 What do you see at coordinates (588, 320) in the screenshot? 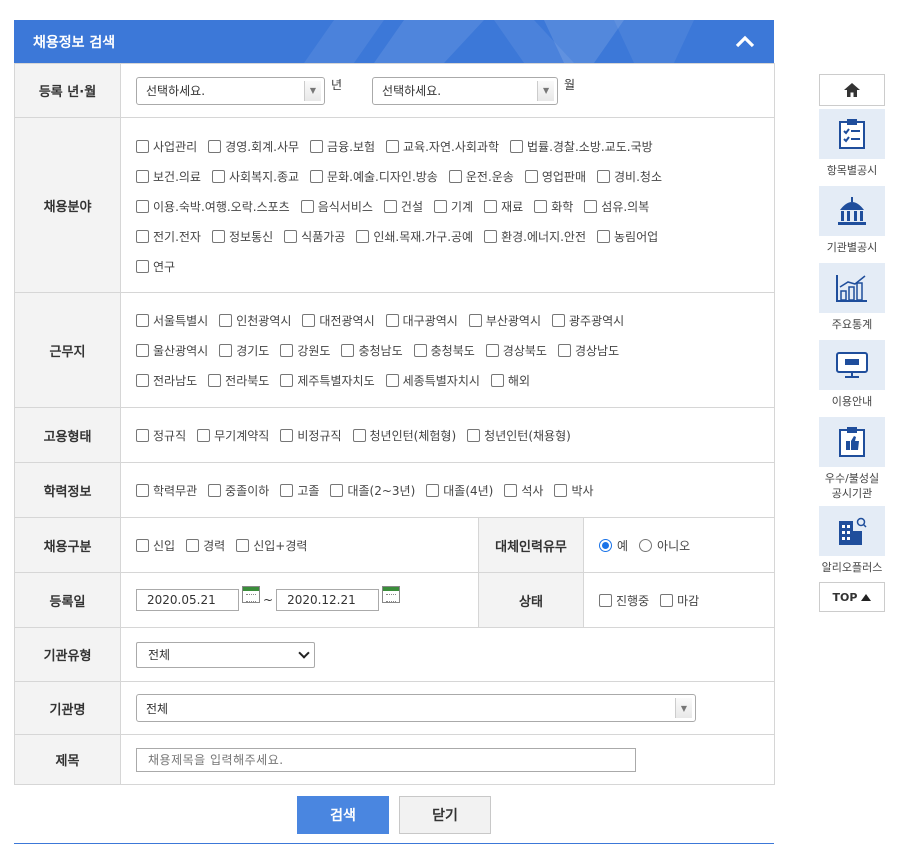
I see `checkbox-option: 광주광역시` at bounding box center [588, 320].